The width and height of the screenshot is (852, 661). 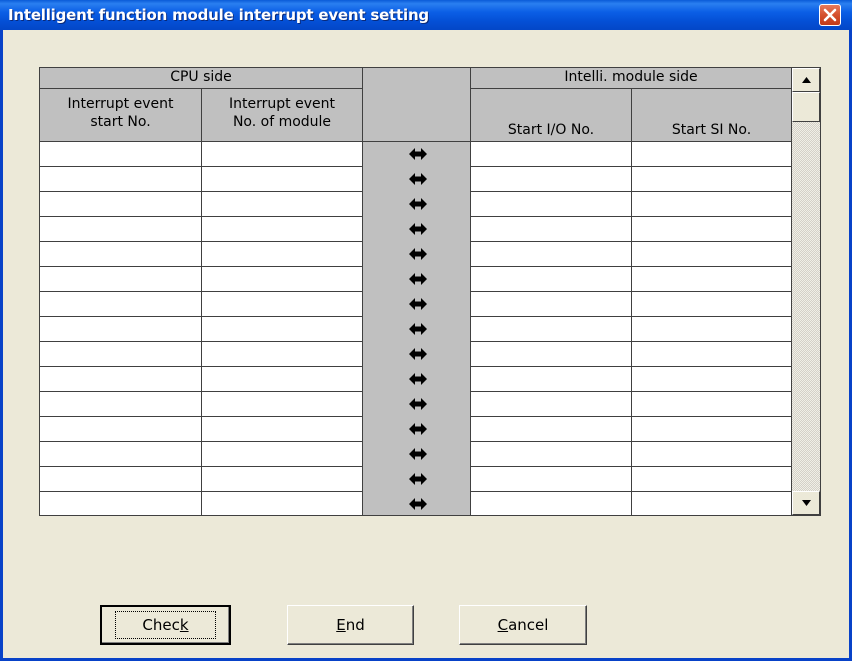 I want to click on scroll-up-button, so click(x=806, y=80).